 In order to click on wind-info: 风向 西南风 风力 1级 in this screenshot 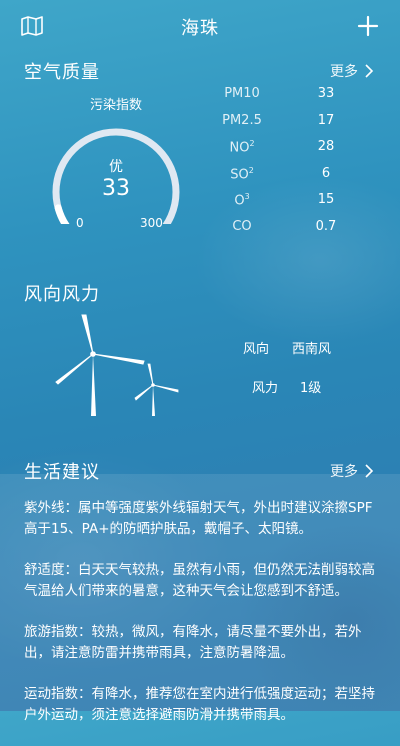, I will do `click(295, 377)`.